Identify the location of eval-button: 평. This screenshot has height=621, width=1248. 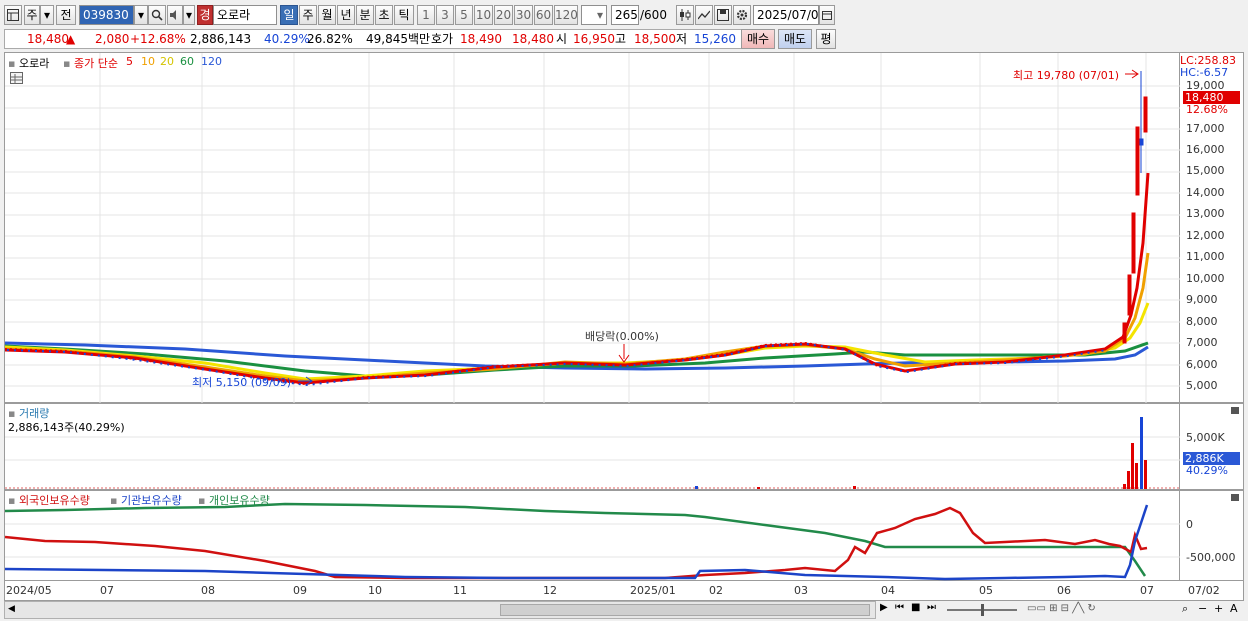
(826, 39).